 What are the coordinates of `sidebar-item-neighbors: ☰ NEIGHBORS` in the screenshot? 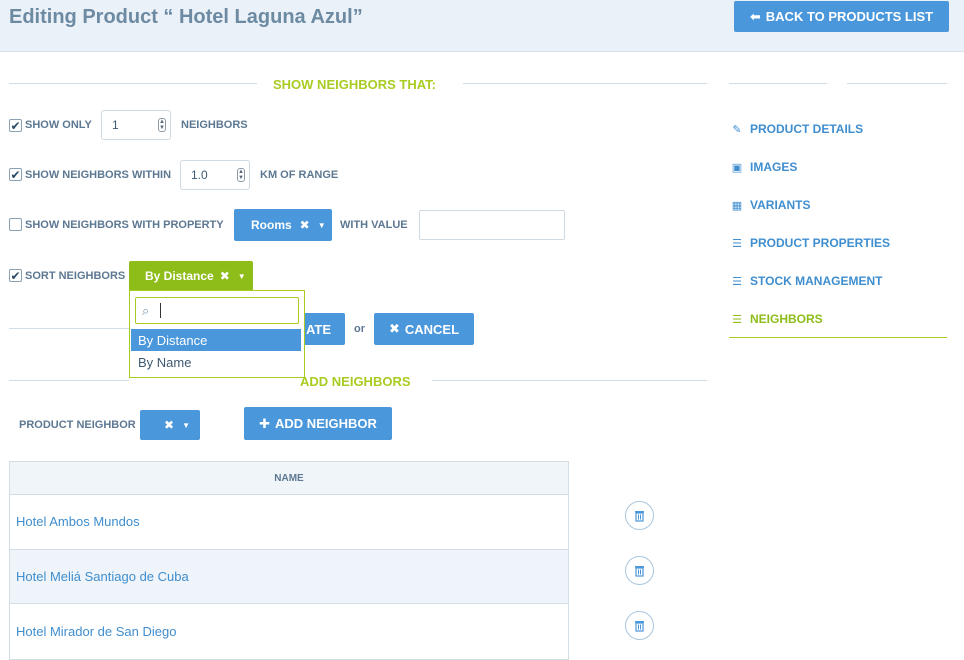 It's located at (776, 319).